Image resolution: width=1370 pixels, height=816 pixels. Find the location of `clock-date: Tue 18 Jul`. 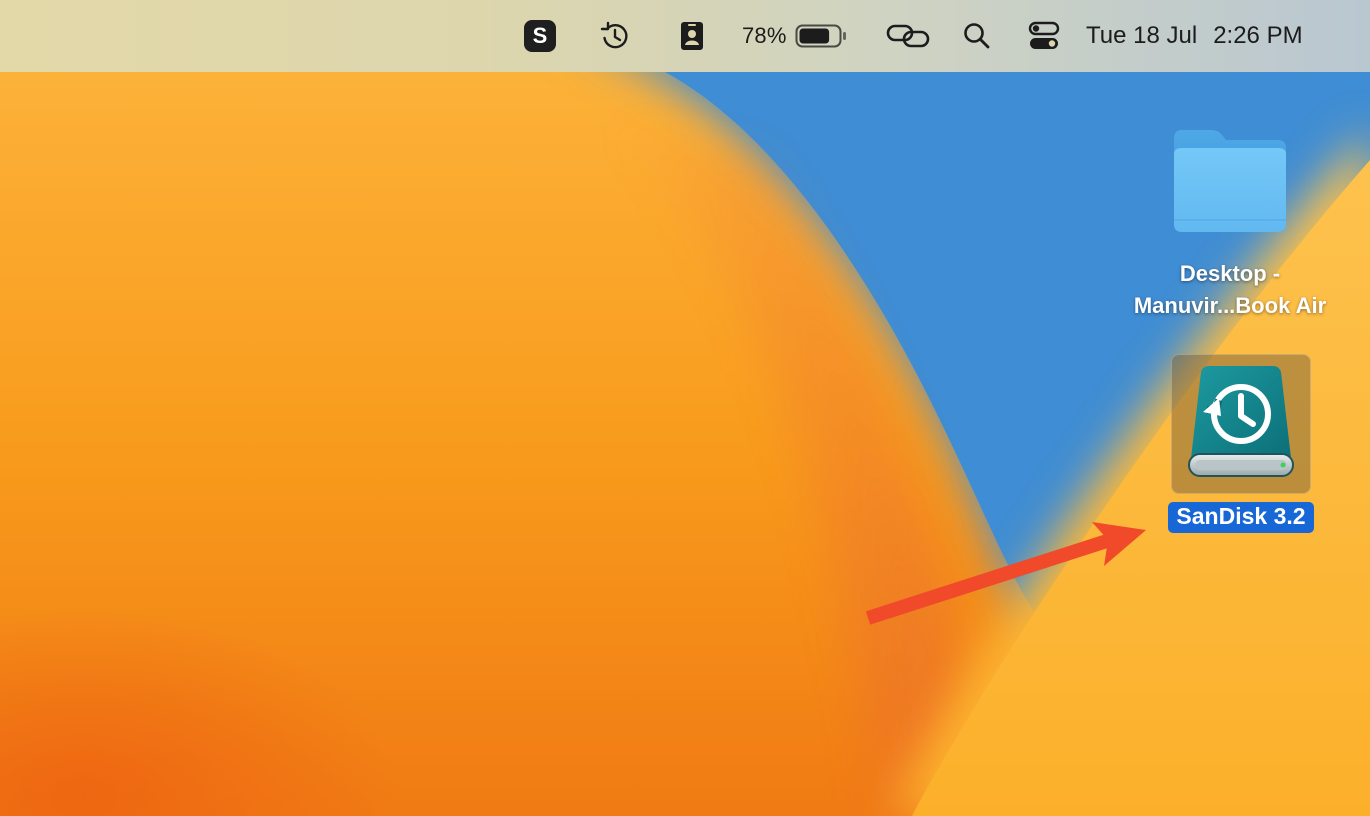

clock-date: Tue 18 Jul is located at coordinates (1142, 35).